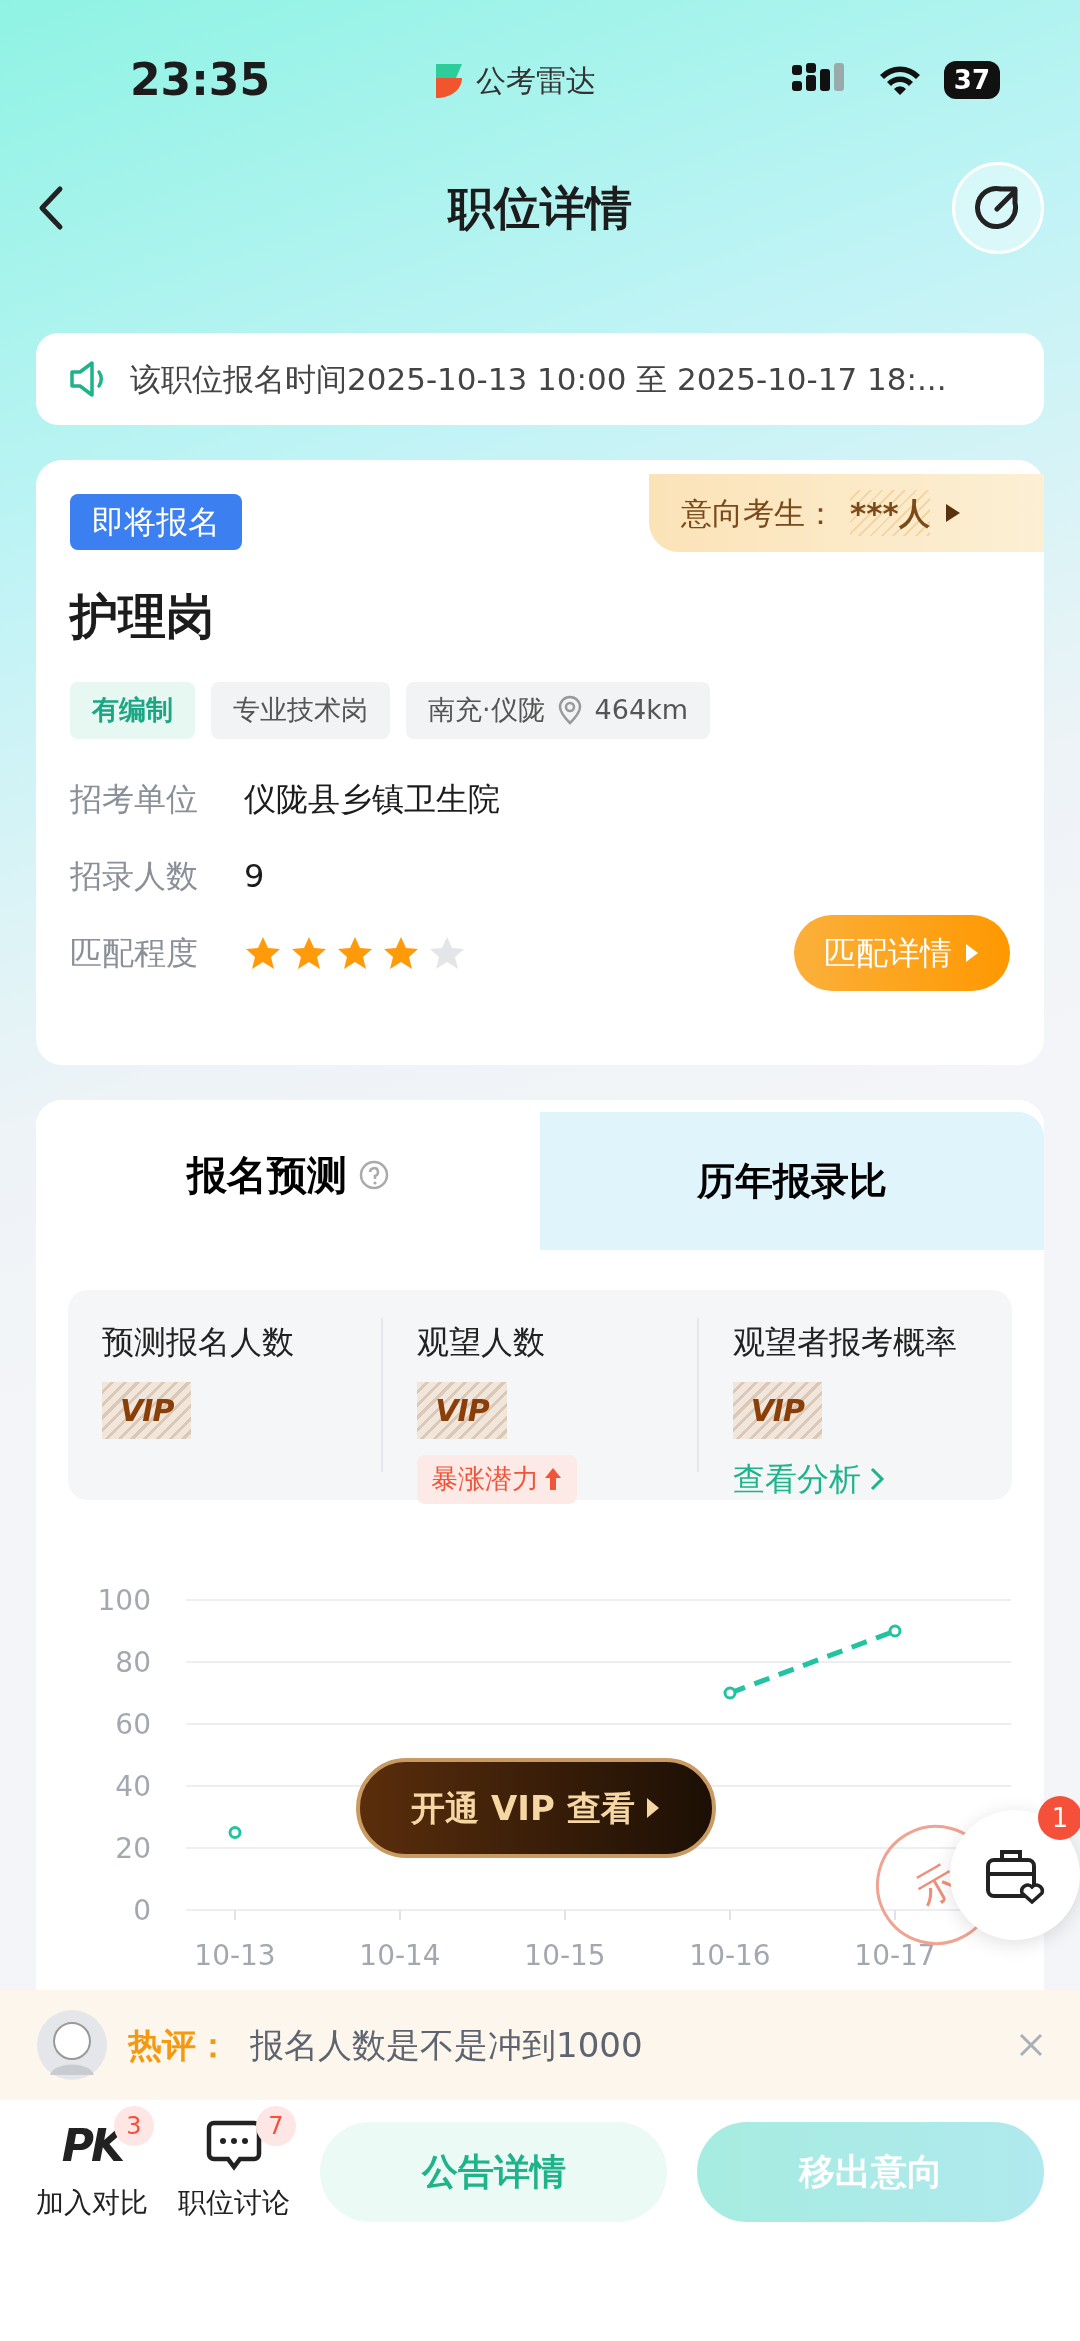 The height and width of the screenshot is (2341, 1080). I want to click on field-value: 9, so click(254, 876).